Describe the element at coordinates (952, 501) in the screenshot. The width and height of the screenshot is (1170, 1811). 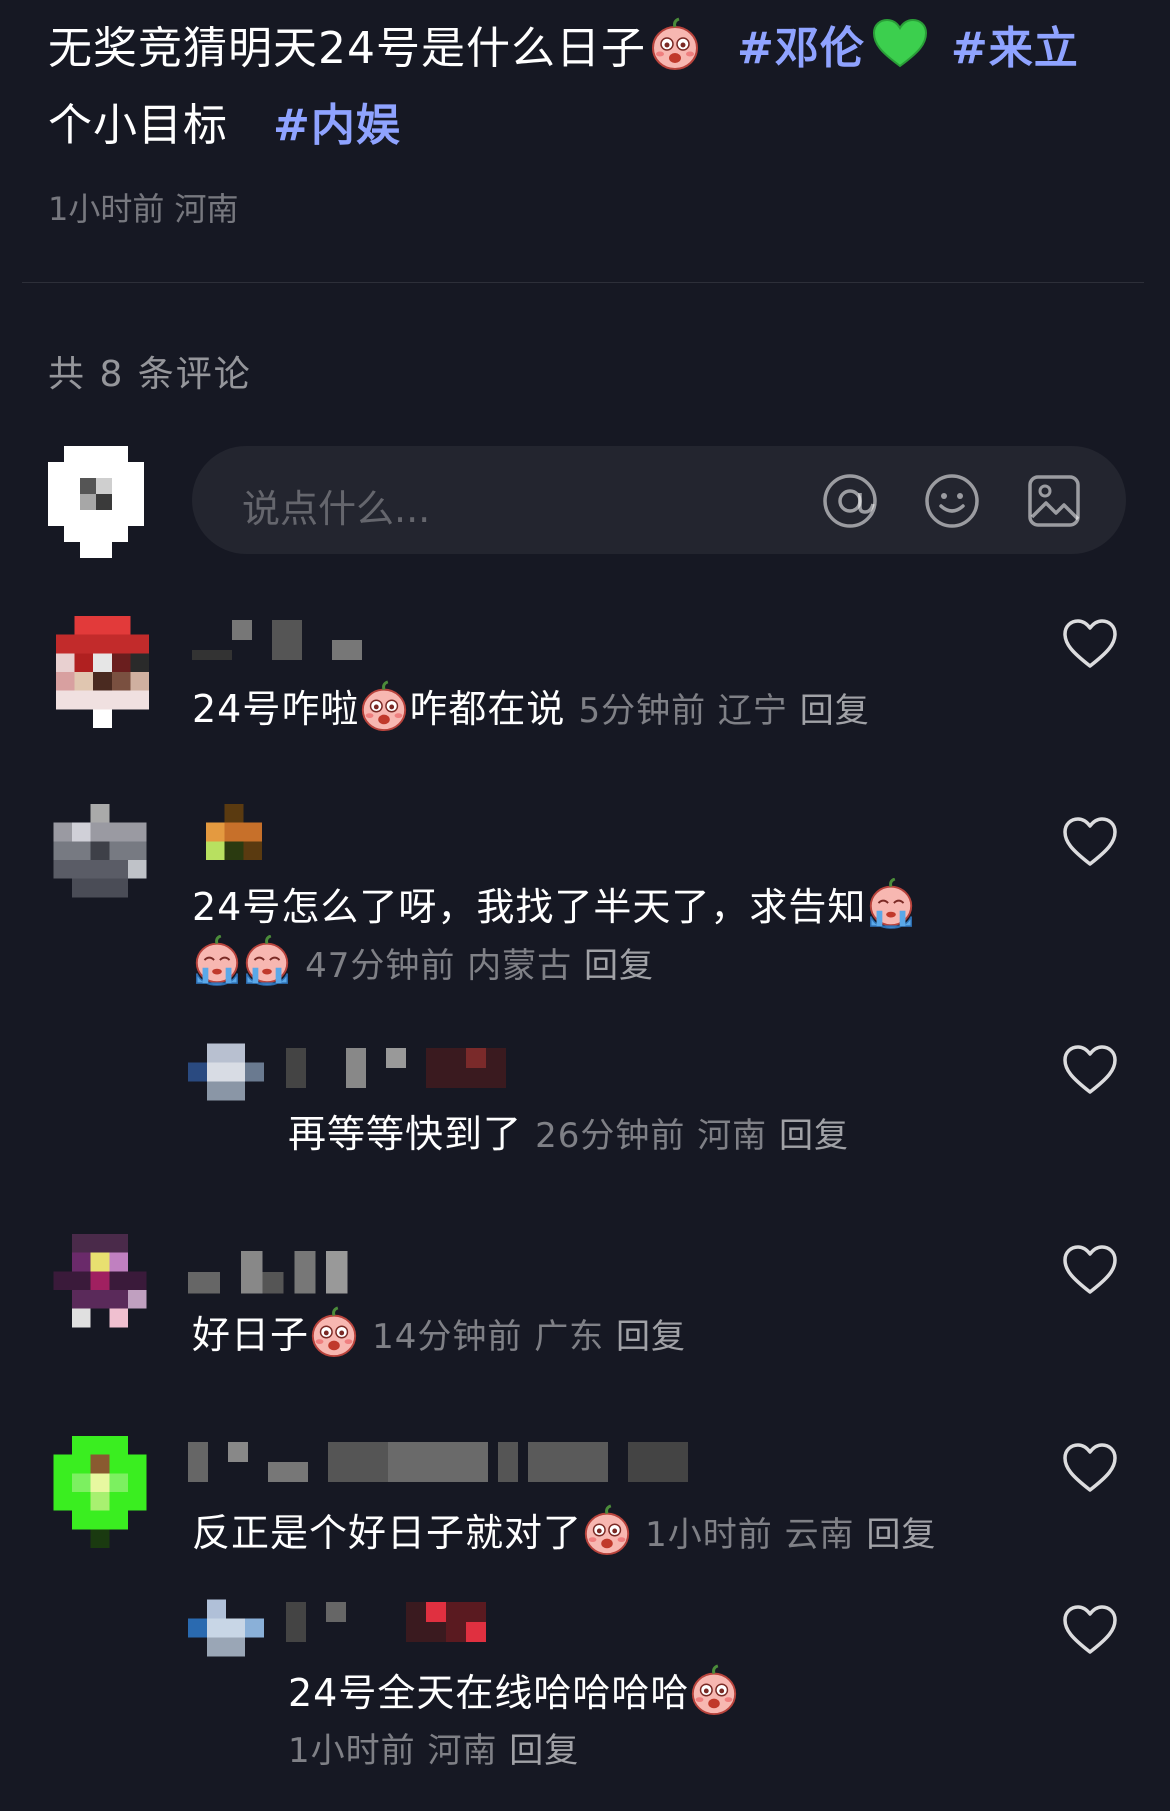
I see `smiley-icon` at that location.